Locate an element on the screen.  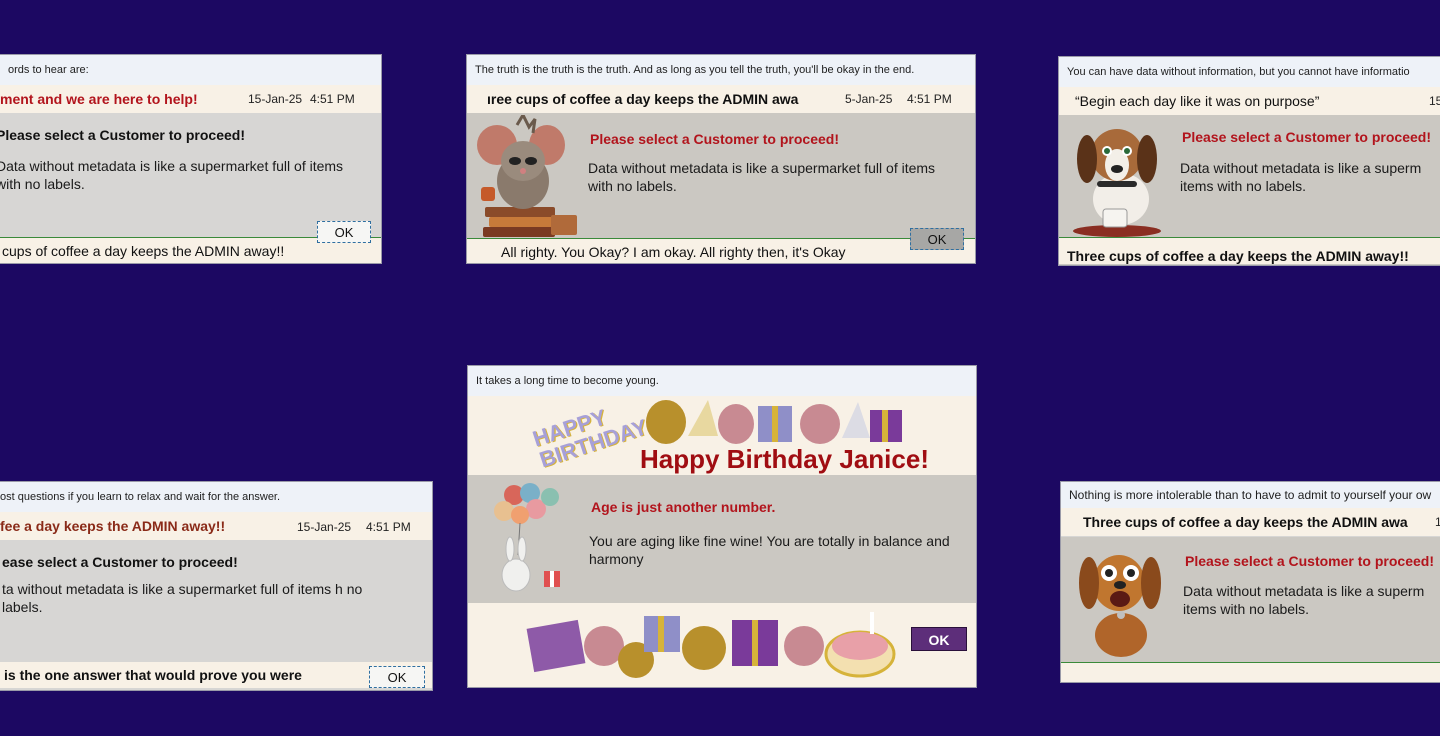
happy-birthday-art: HAPPY BIRTHDAY is located at coordinates (590, 438).